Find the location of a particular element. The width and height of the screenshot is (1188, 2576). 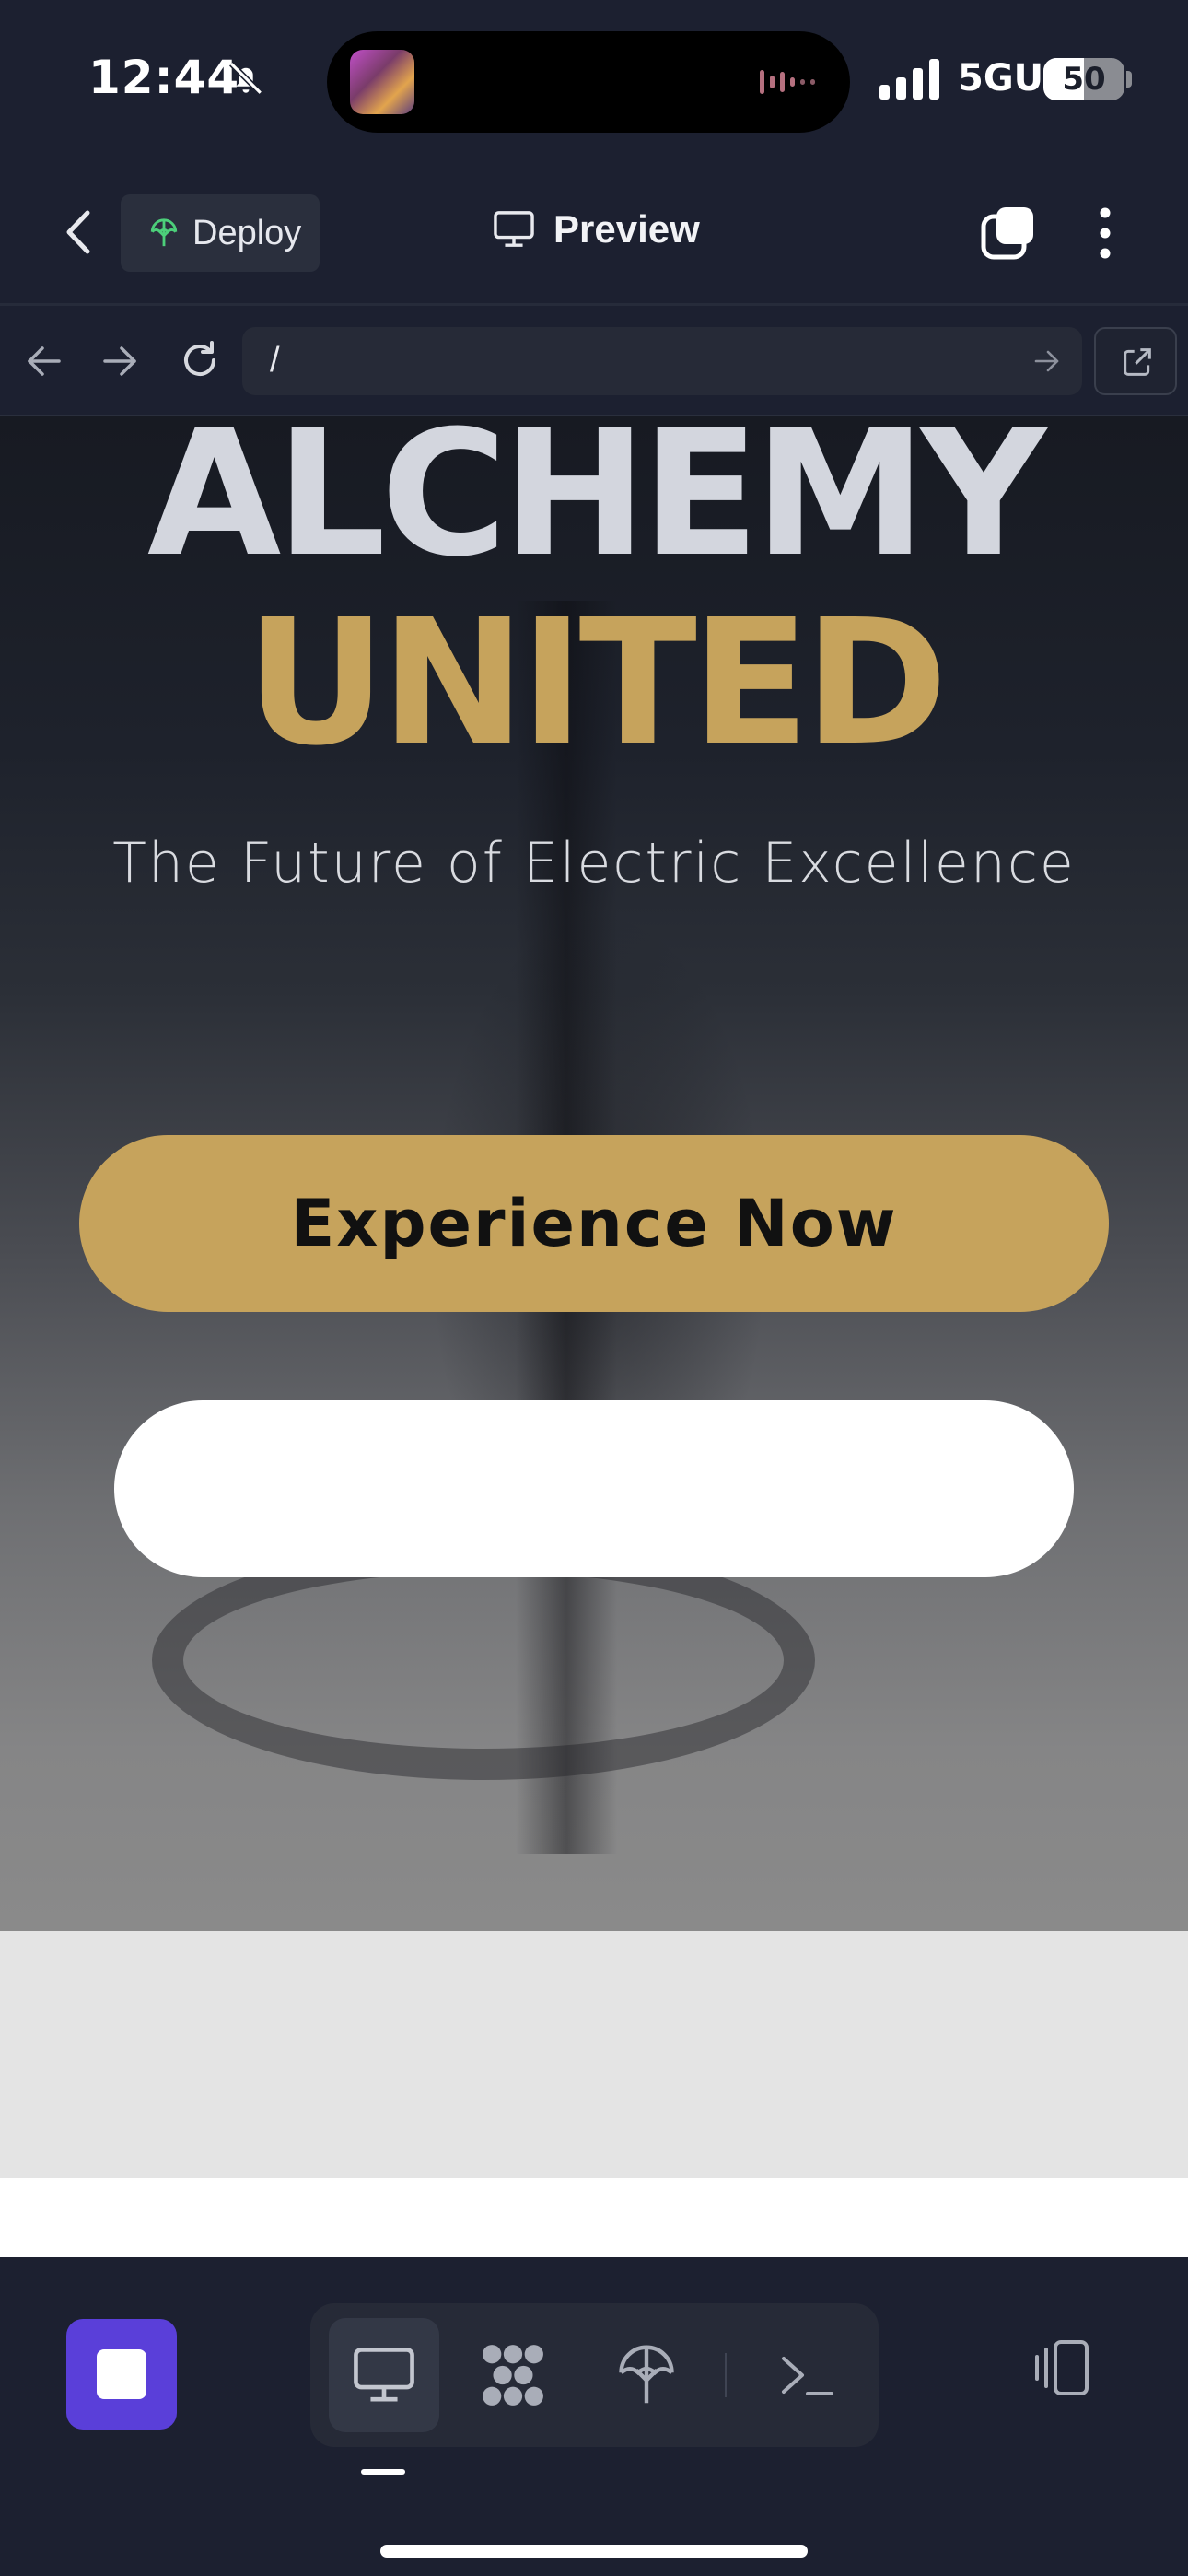

next-section is located at coordinates (594, 2054).